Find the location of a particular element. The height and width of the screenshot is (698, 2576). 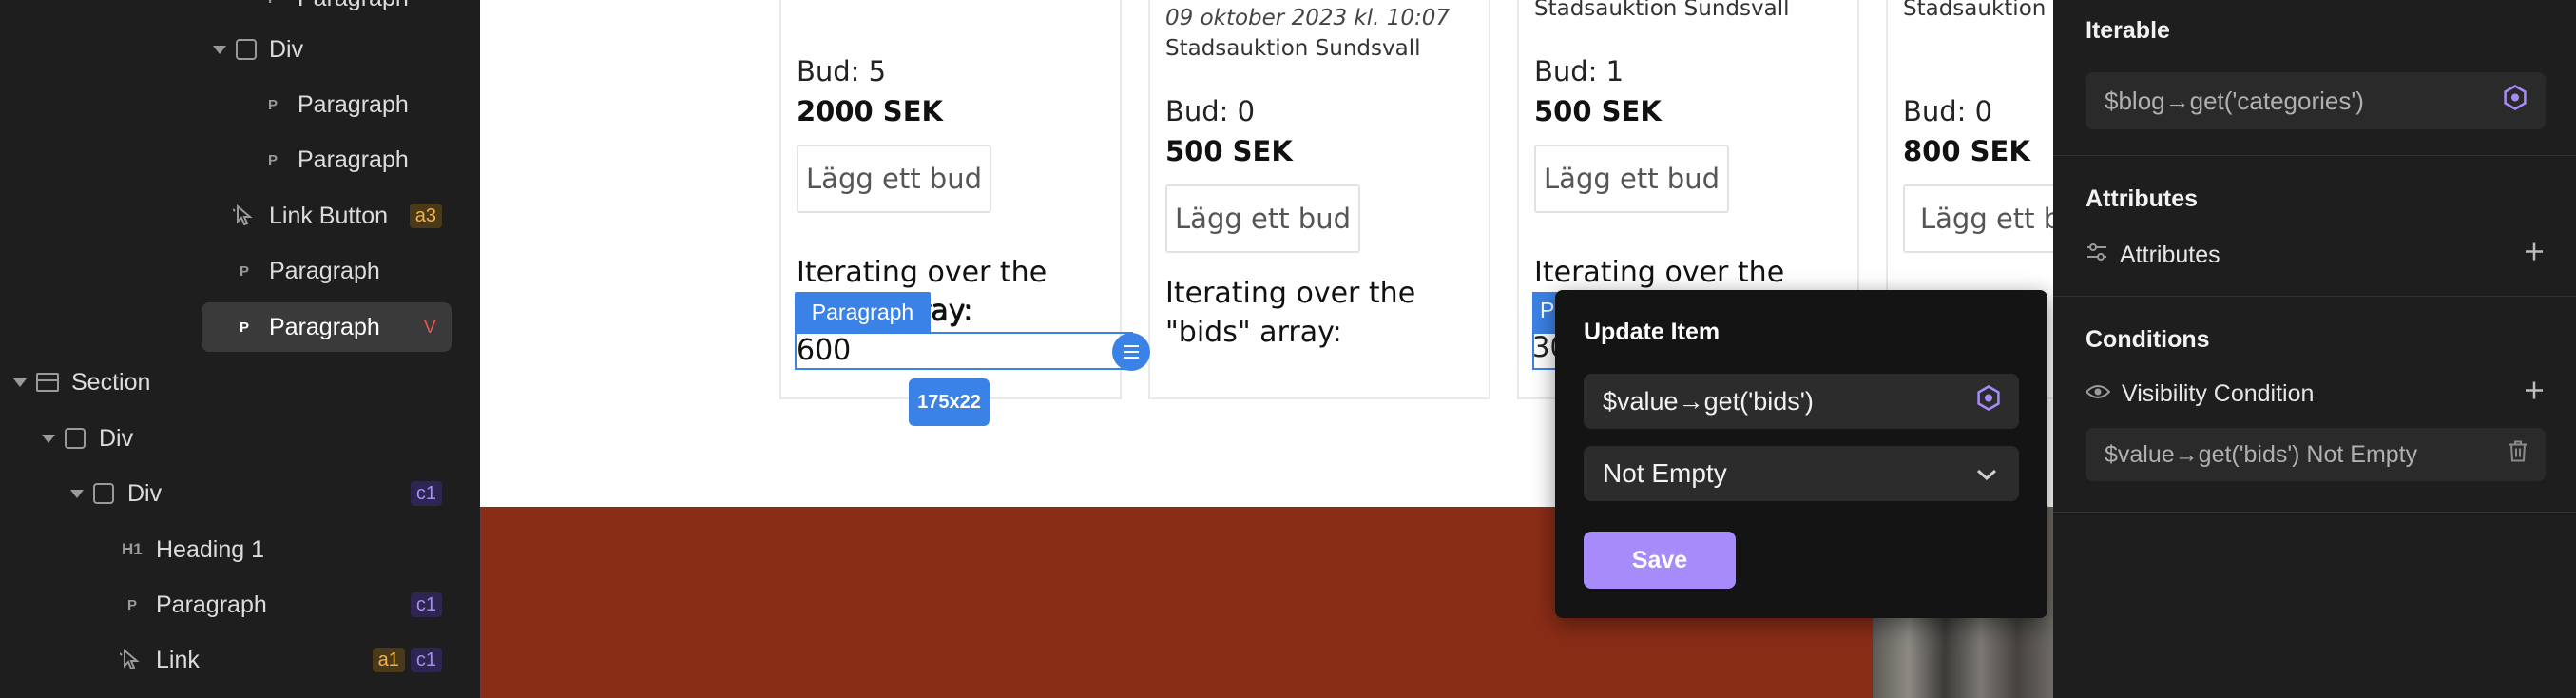

iterable-value: $blog→get('categories') is located at coordinates (2235, 100).